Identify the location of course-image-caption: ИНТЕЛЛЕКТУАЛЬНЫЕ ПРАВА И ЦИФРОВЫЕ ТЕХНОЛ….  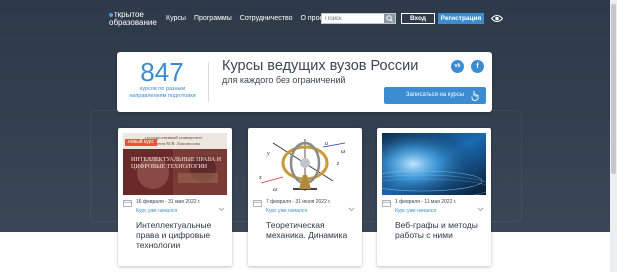
(176, 163).